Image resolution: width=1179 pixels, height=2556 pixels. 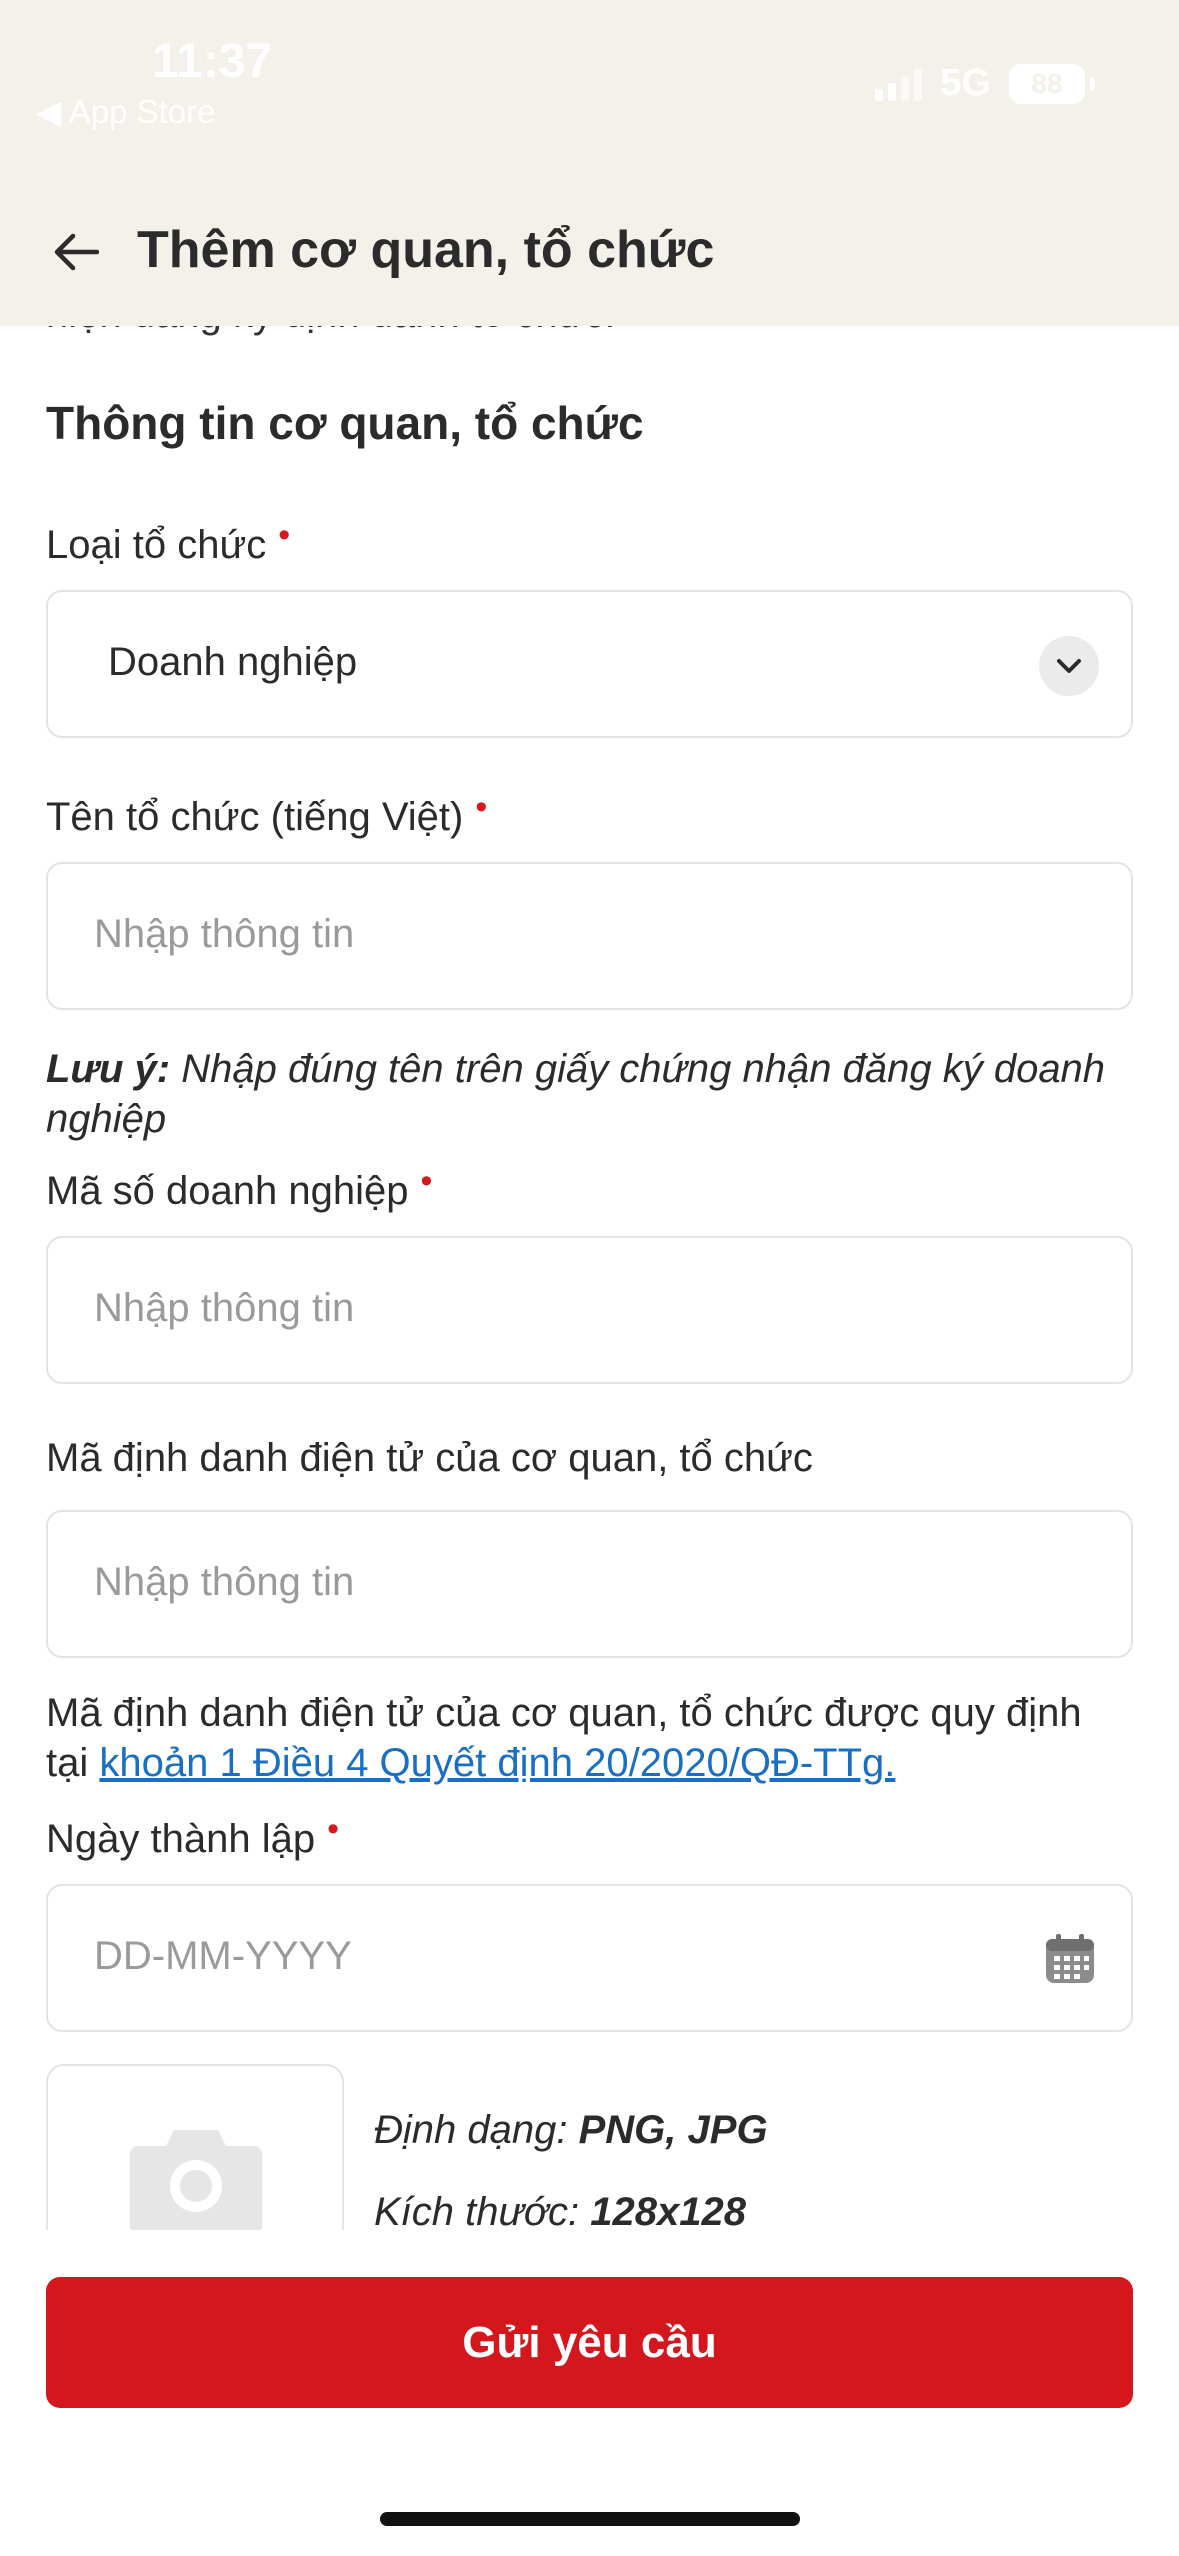 I want to click on camera-icon, so click(x=196, y=2180).